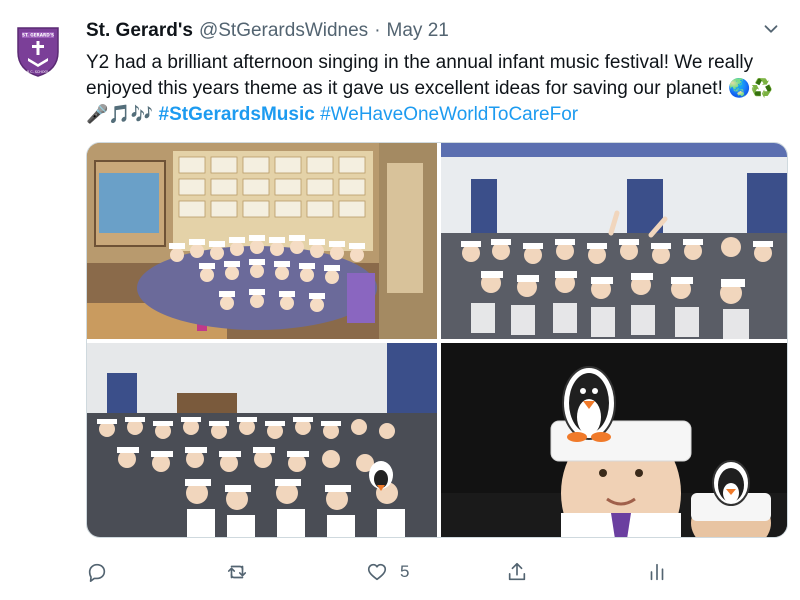  I want to click on chevron-down-icon, so click(771, 29).